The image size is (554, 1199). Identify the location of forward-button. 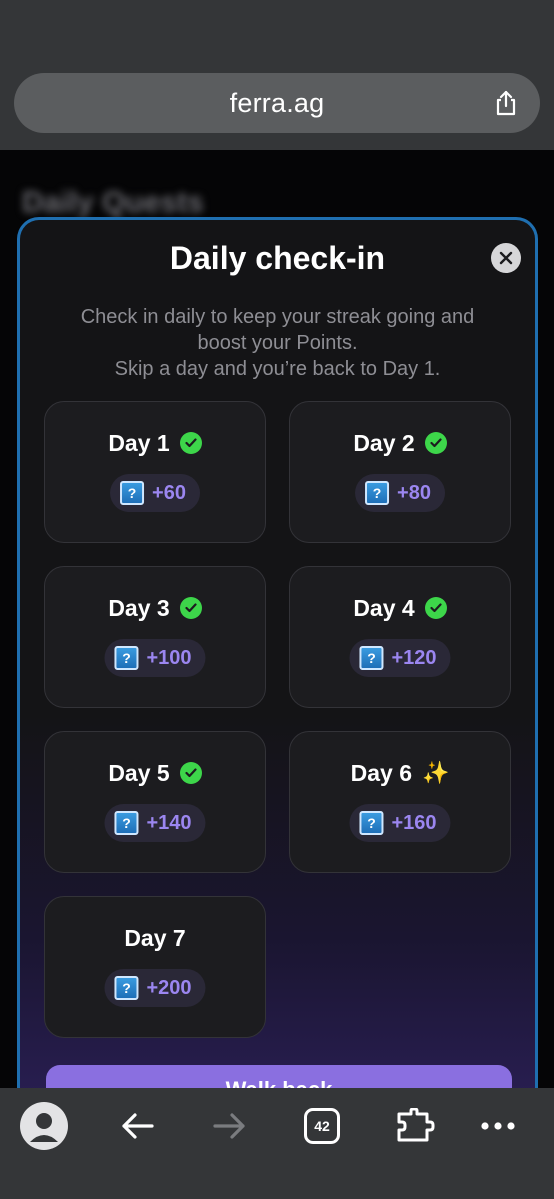
(230, 1126).